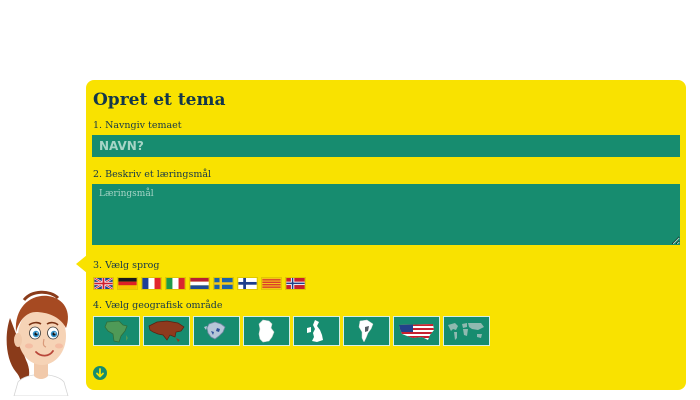  What do you see at coordinates (151, 283) in the screenshot?
I see `france-flag-icon` at bounding box center [151, 283].